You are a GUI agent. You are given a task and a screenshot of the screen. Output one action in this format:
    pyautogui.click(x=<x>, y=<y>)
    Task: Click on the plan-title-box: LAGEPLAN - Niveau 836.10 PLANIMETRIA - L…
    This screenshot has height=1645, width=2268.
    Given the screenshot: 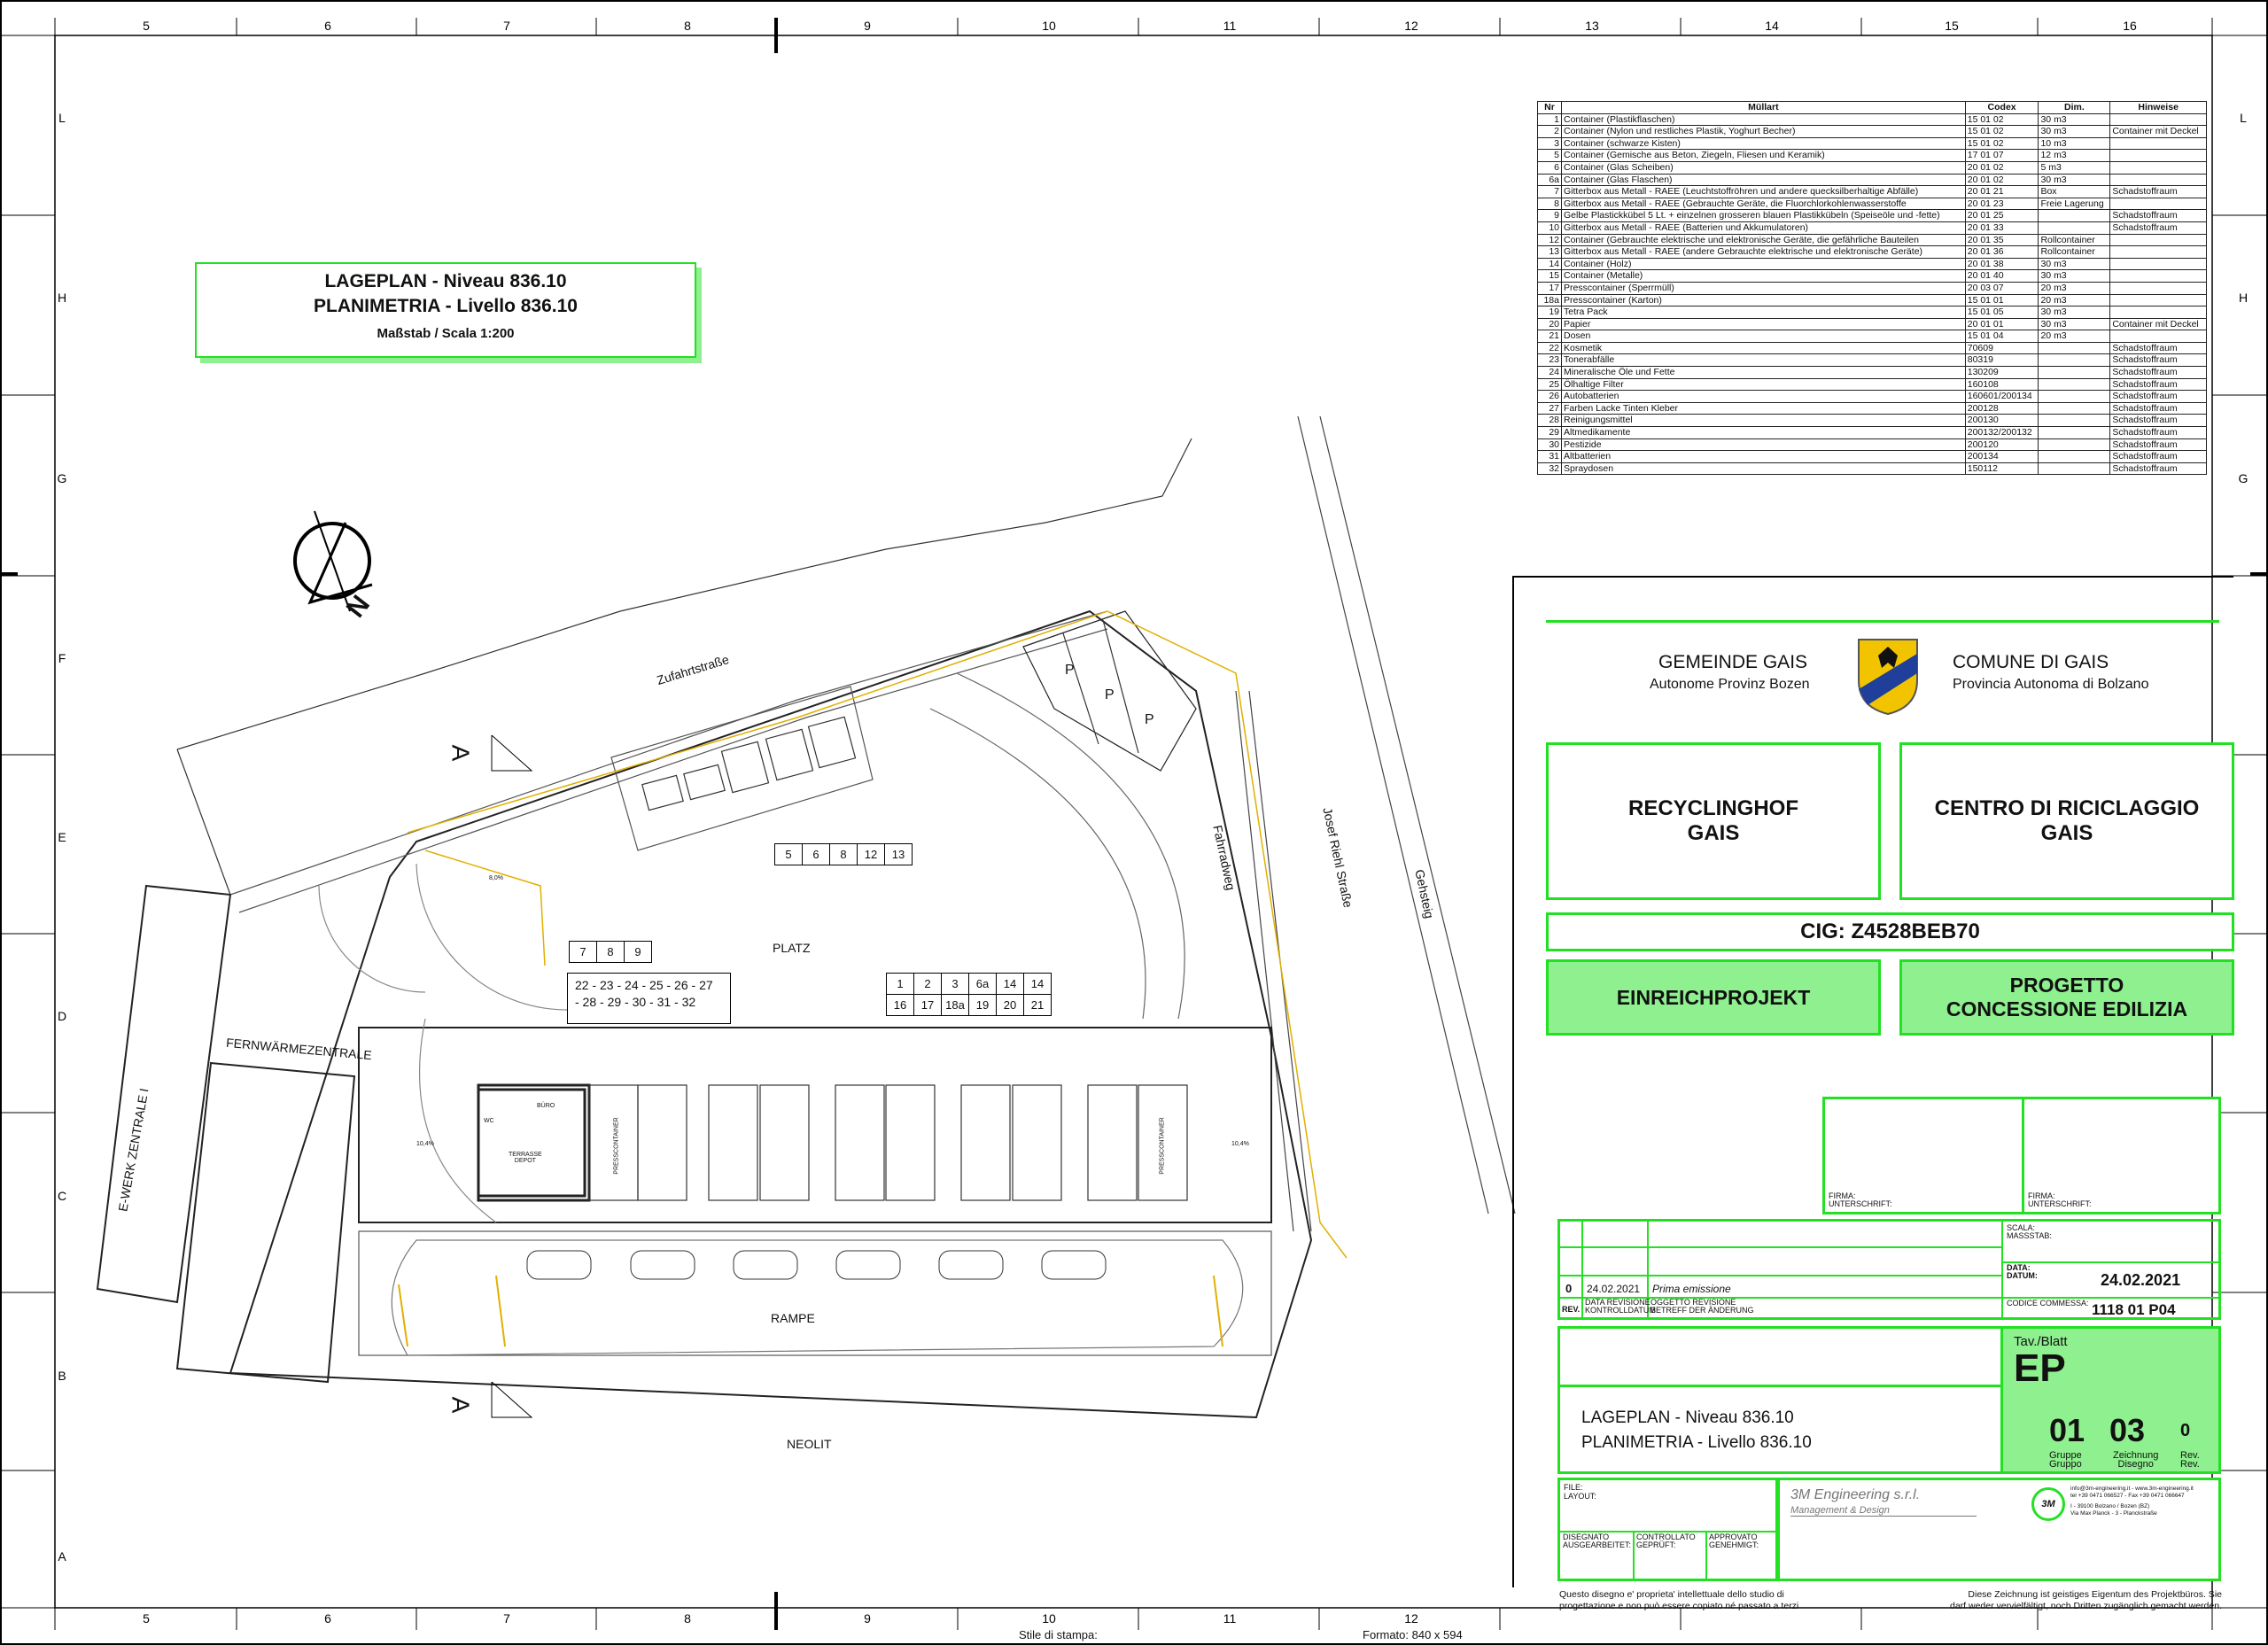 What is the action you would take?
    pyautogui.click(x=445, y=310)
    